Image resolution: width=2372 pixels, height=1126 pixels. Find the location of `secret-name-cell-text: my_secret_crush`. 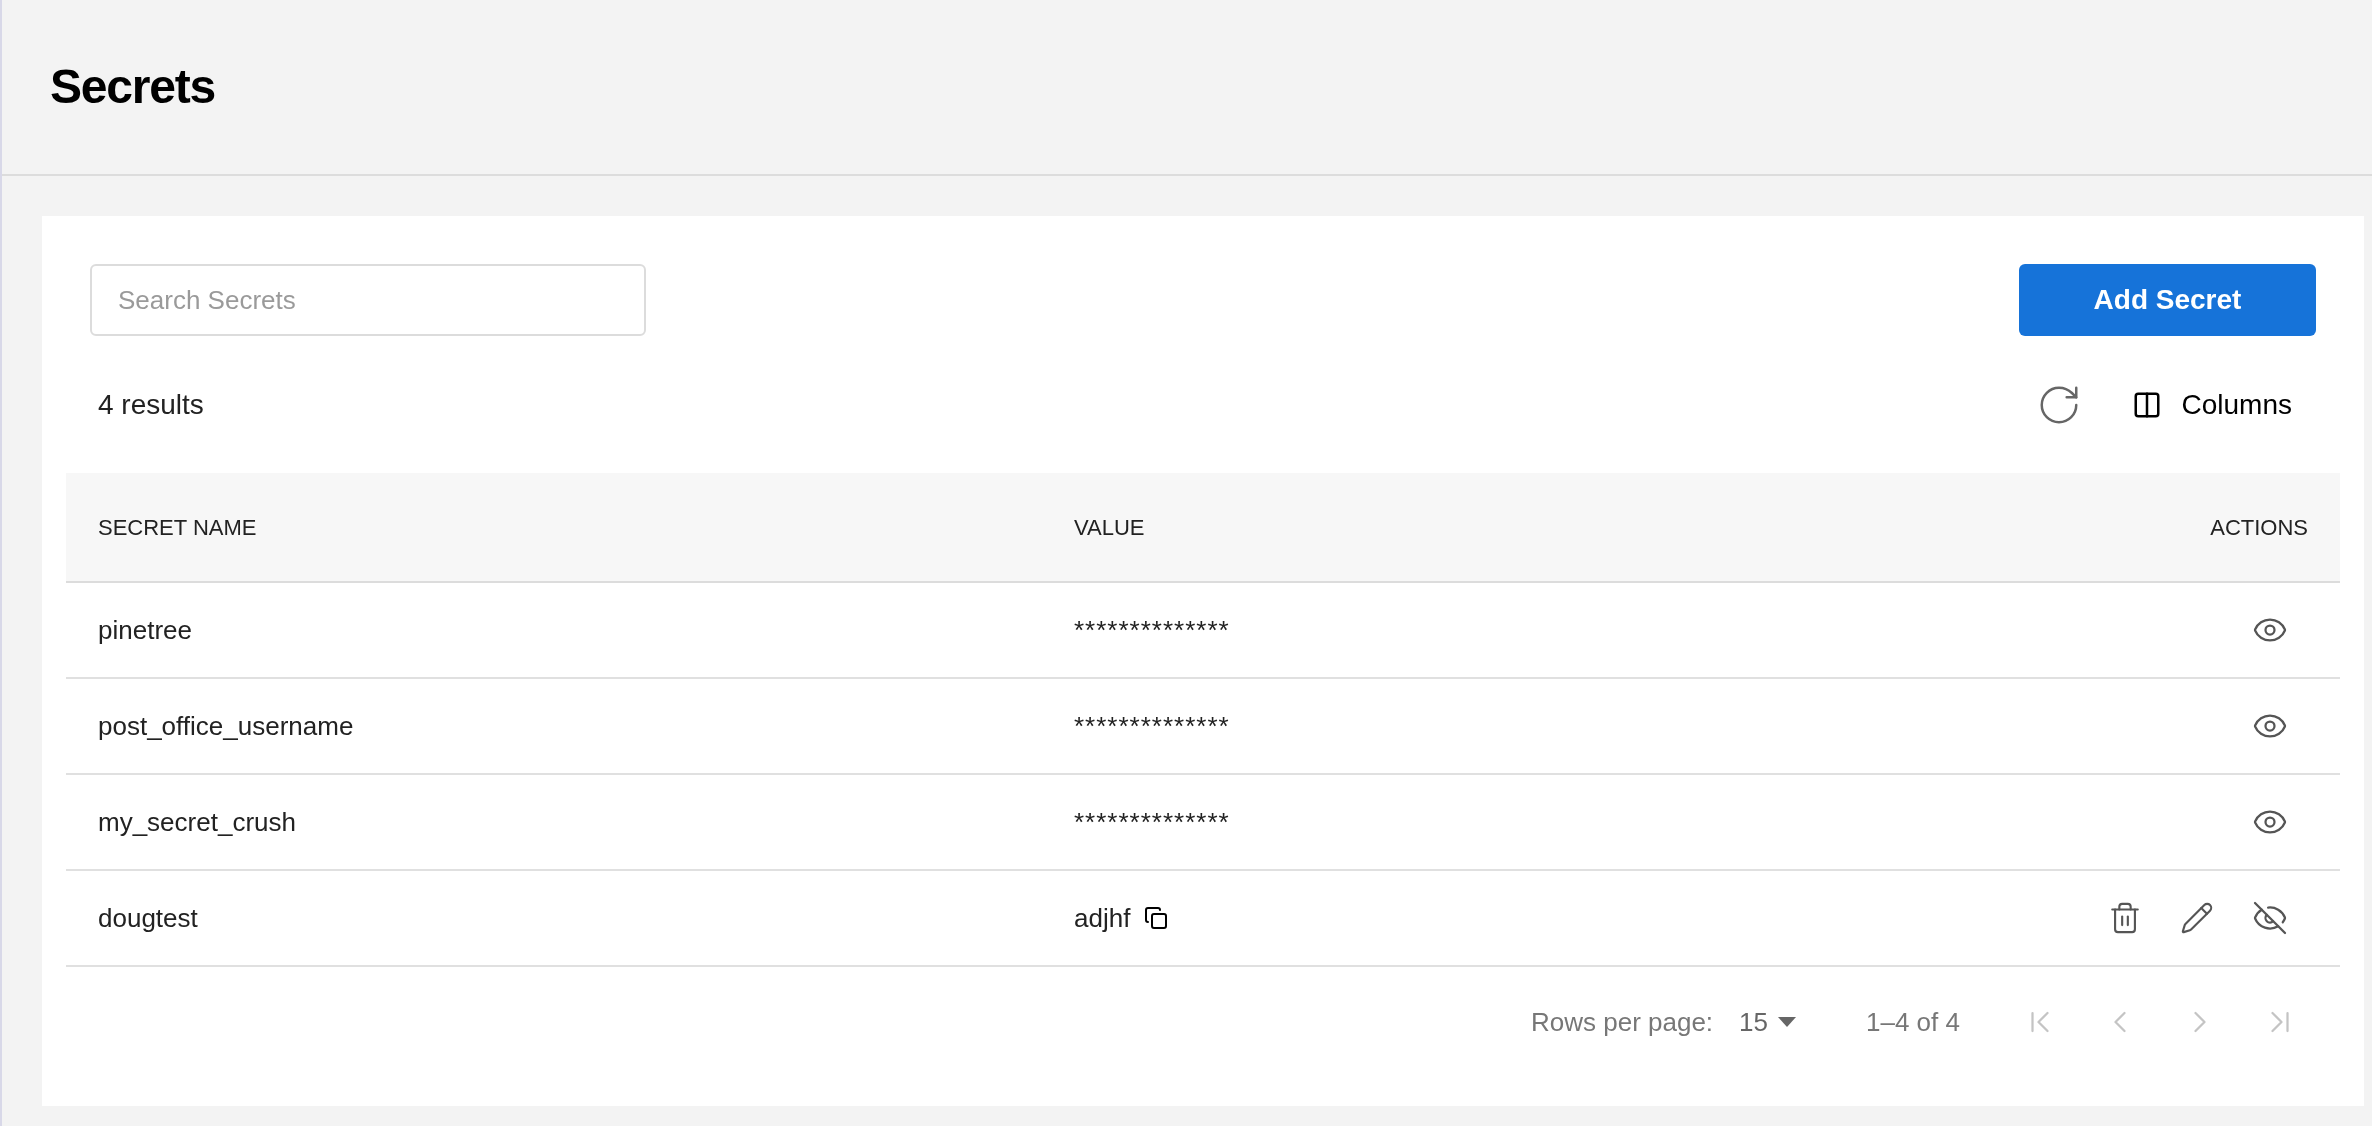

secret-name-cell-text: my_secret_crush is located at coordinates (197, 822).